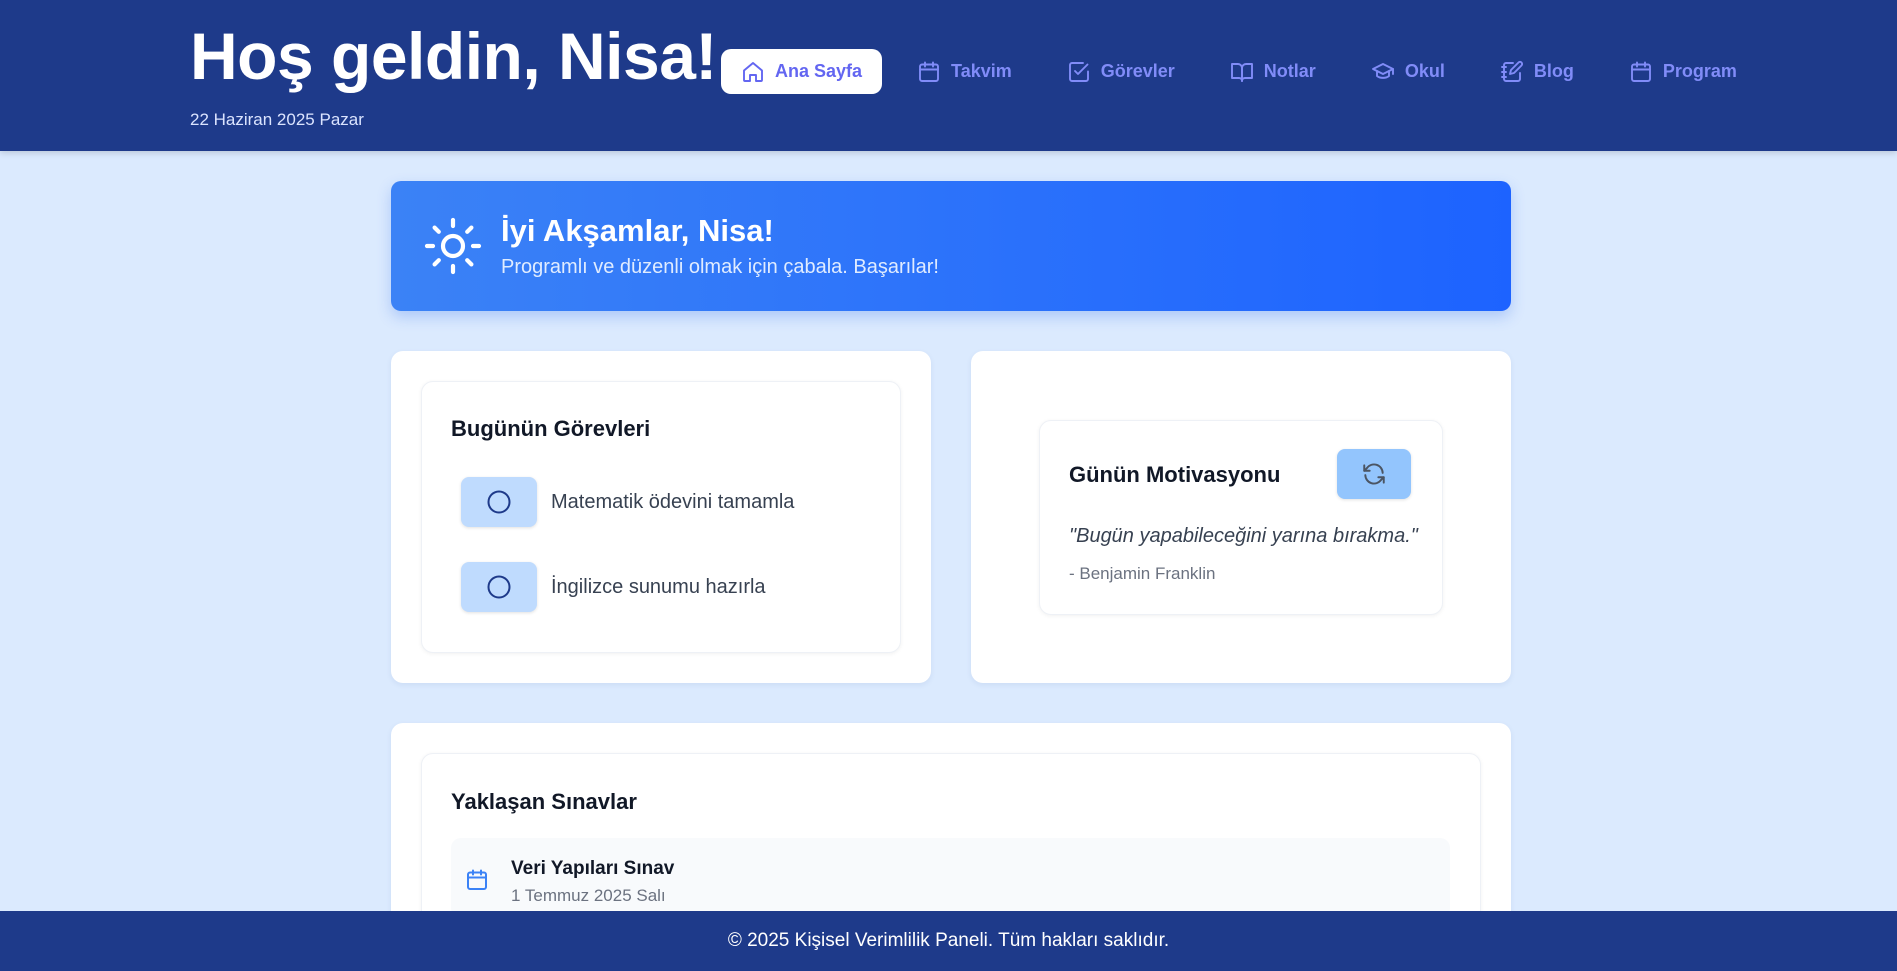 Image resolution: width=1897 pixels, height=971 pixels. What do you see at coordinates (637, 230) in the screenshot?
I see `banner-title: İyi Akşamlar, Nisa!` at bounding box center [637, 230].